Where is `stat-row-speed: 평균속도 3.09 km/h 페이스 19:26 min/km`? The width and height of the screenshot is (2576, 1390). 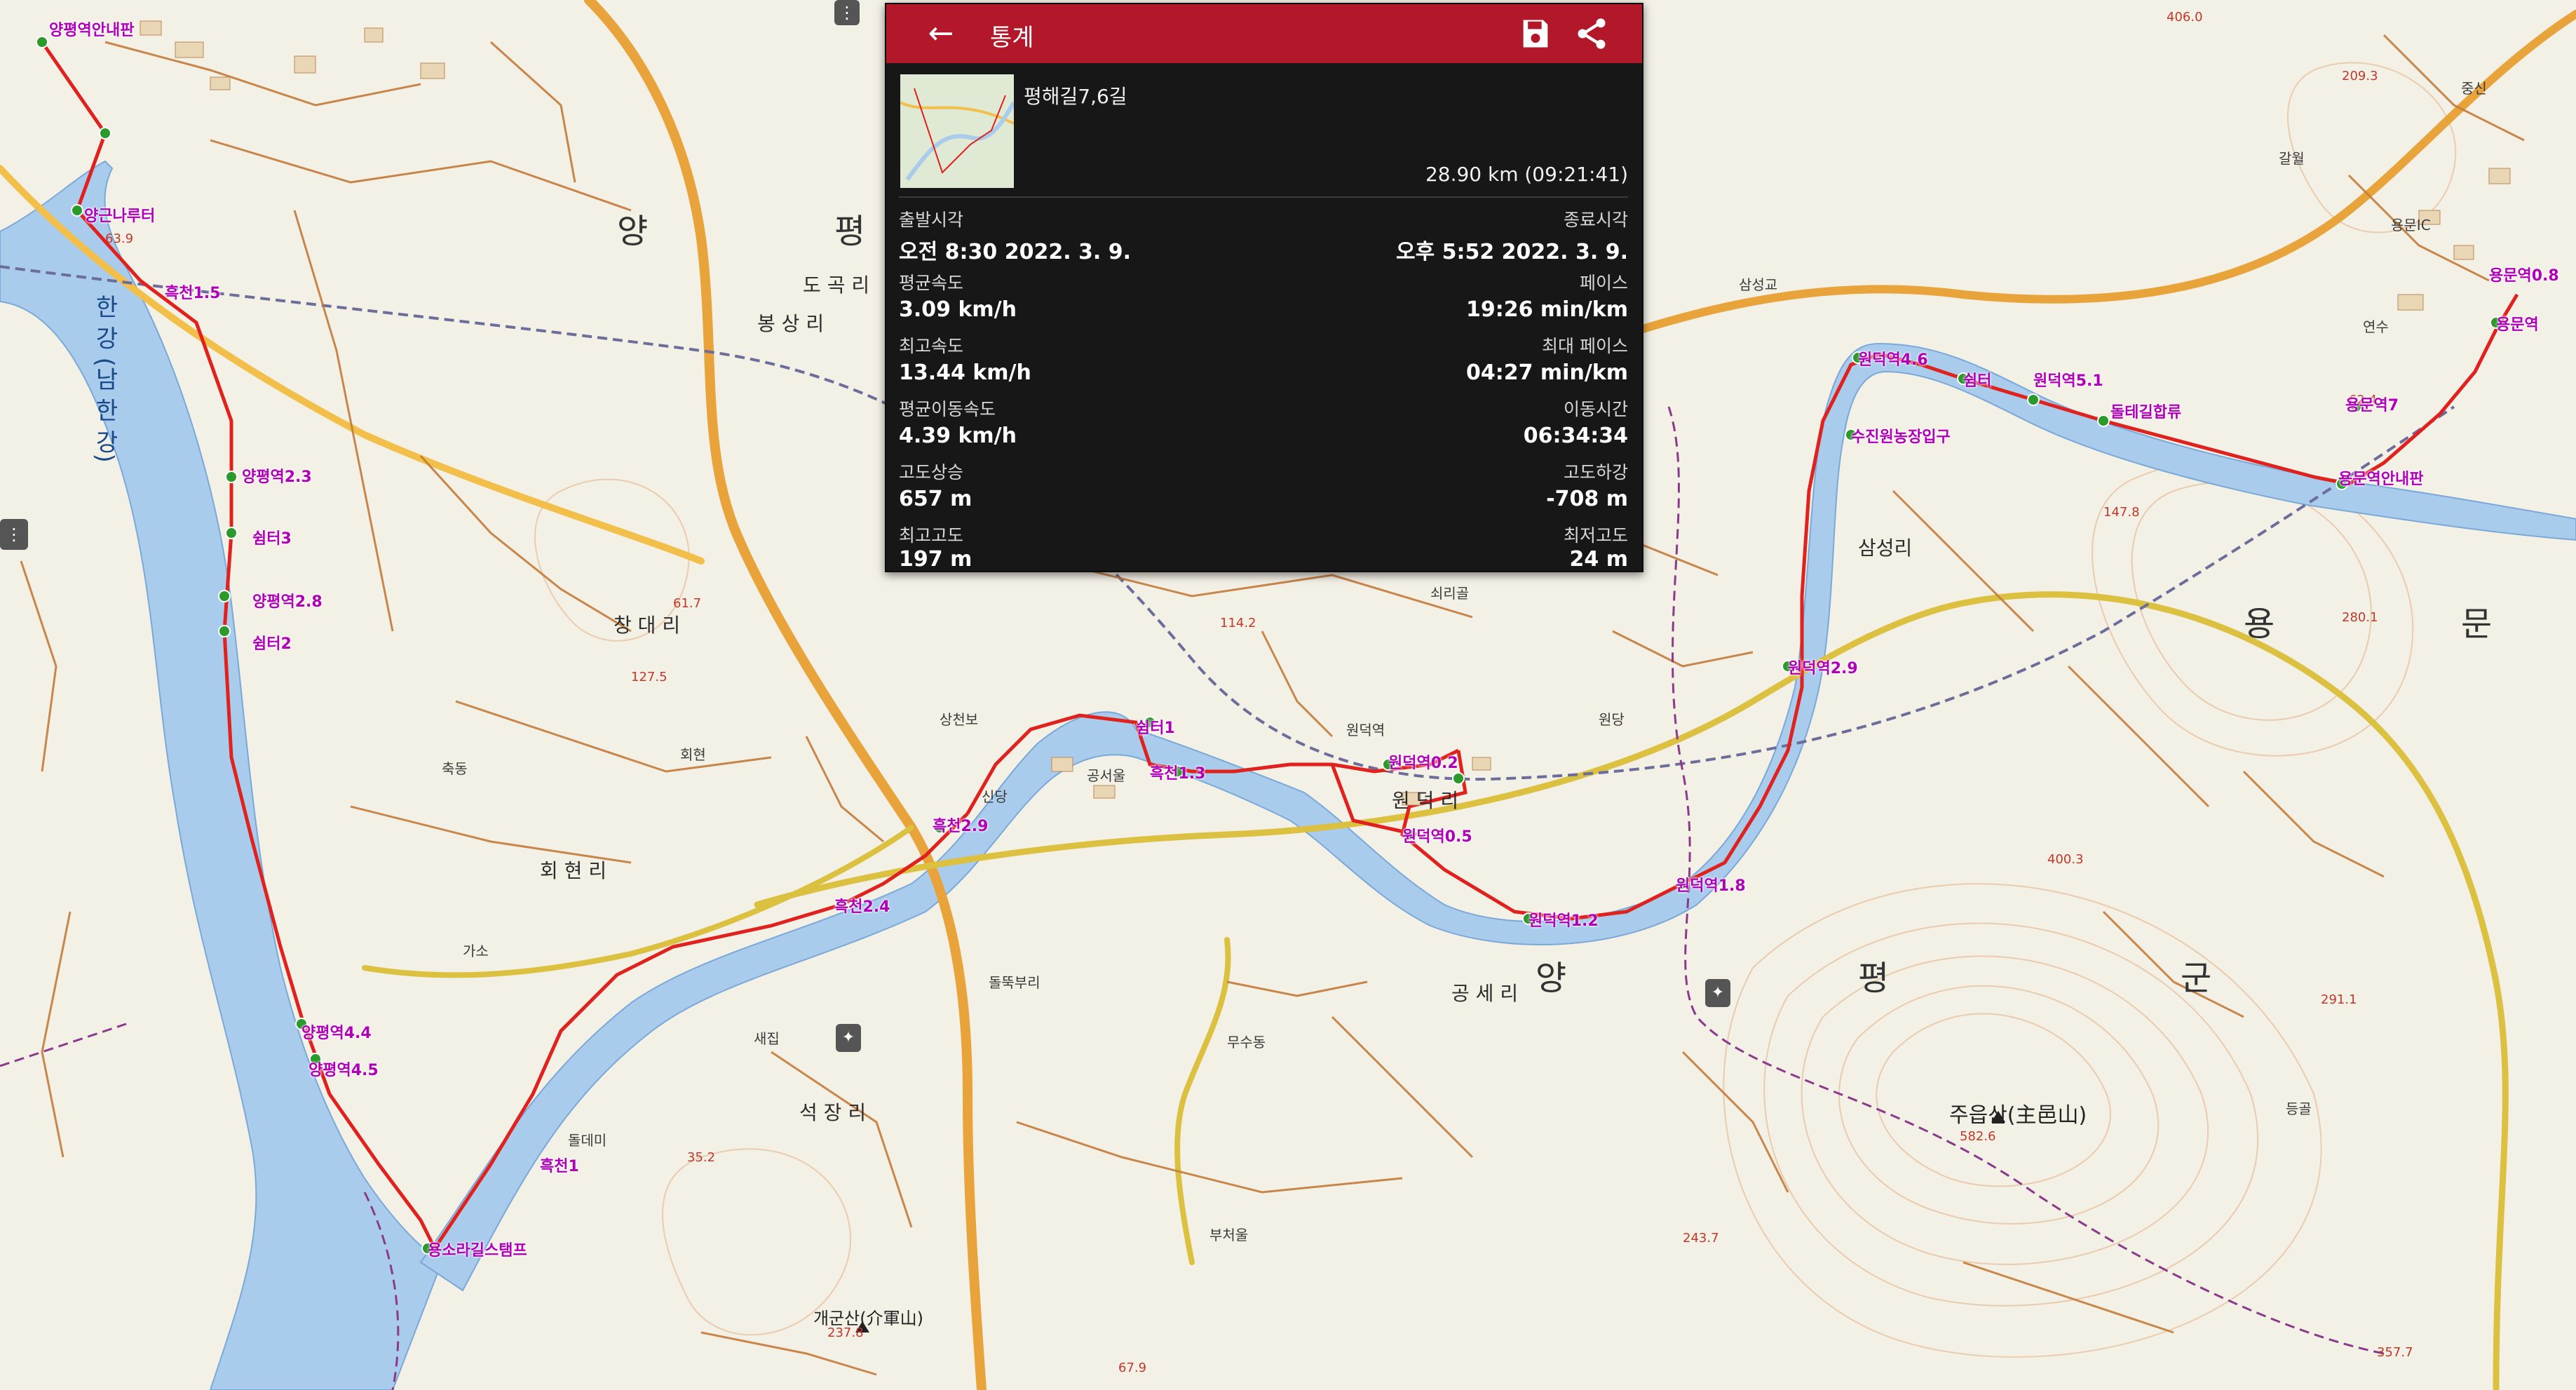
stat-row-speed: 평균속도 3.09 km/h 페이스 19:26 min/km is located at coordinates (1263, 301).